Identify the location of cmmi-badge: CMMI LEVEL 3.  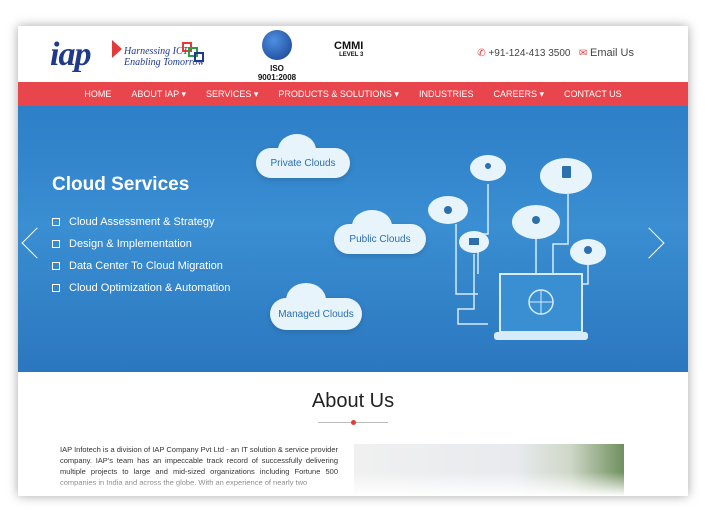
(348, 49).